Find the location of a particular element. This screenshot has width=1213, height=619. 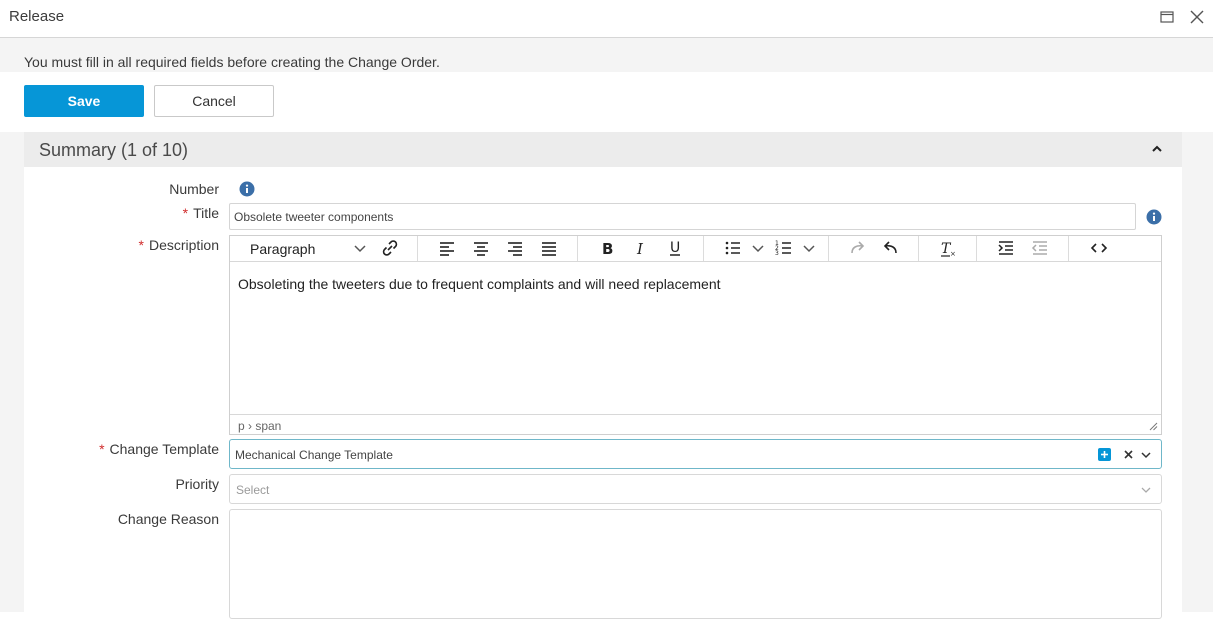

section-header-summary: Summary (1 of 10) is located at coordinates (603, 149).